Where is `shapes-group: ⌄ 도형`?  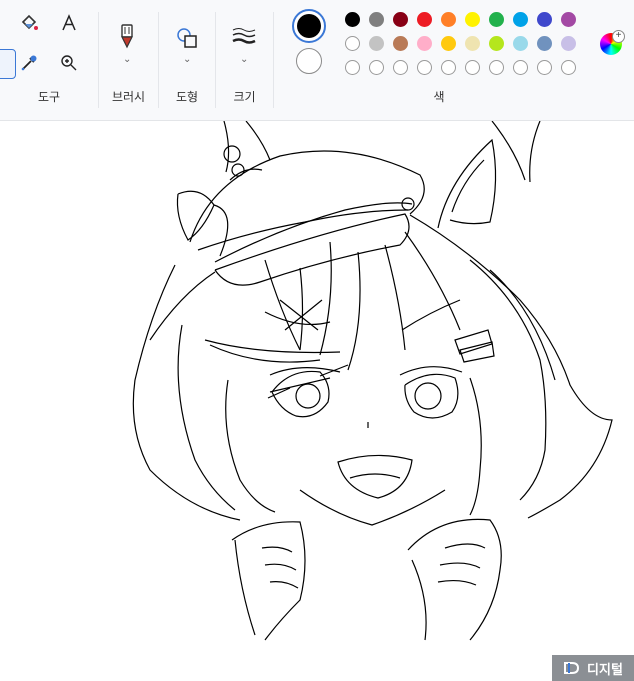 shapes-group: ⌄ 도형 is located at coordinates (187, 60).